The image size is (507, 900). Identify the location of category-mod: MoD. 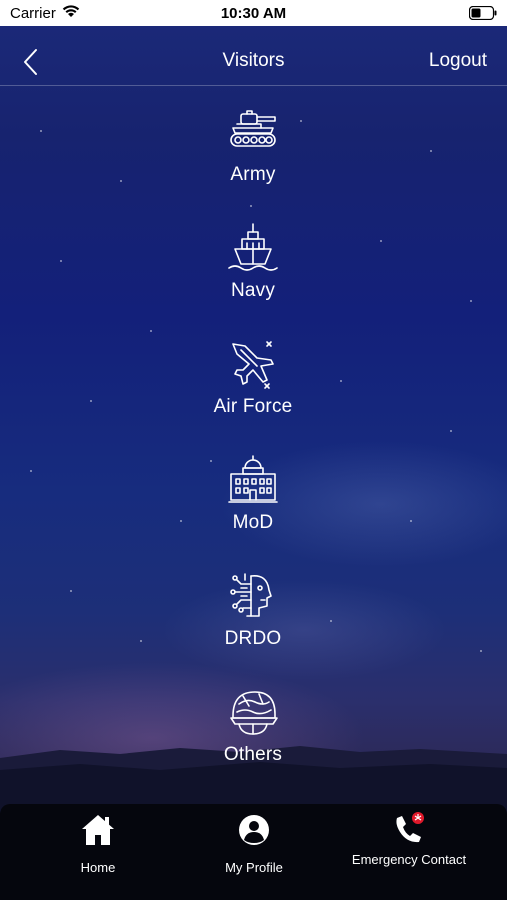
(253, 504).